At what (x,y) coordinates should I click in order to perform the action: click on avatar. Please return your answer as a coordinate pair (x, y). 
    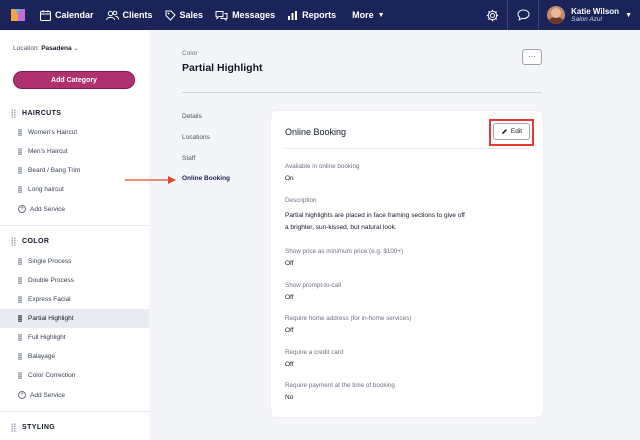
    Looking at the image, I should click on (556, 15).